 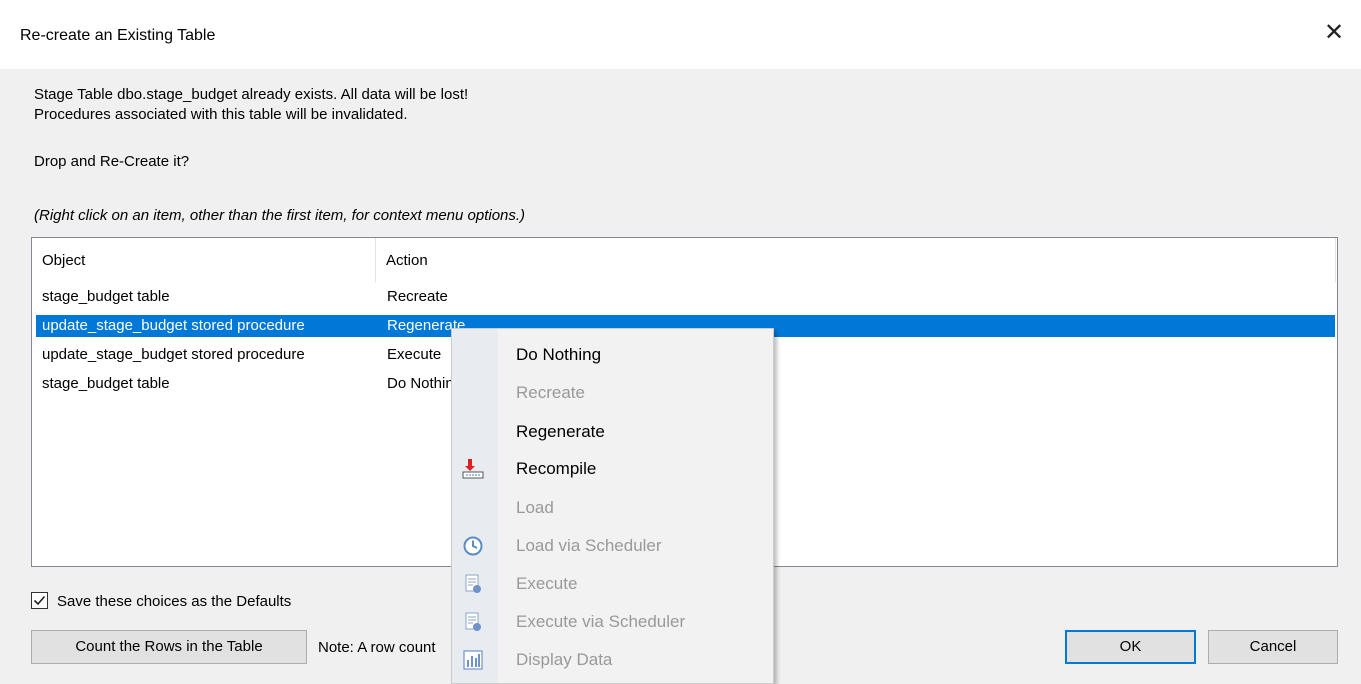 What do you see at coordinates (685, 297) in the screenshot?
I see `list-row: stage_budget table Recreate` at bounding box center [685, 297].